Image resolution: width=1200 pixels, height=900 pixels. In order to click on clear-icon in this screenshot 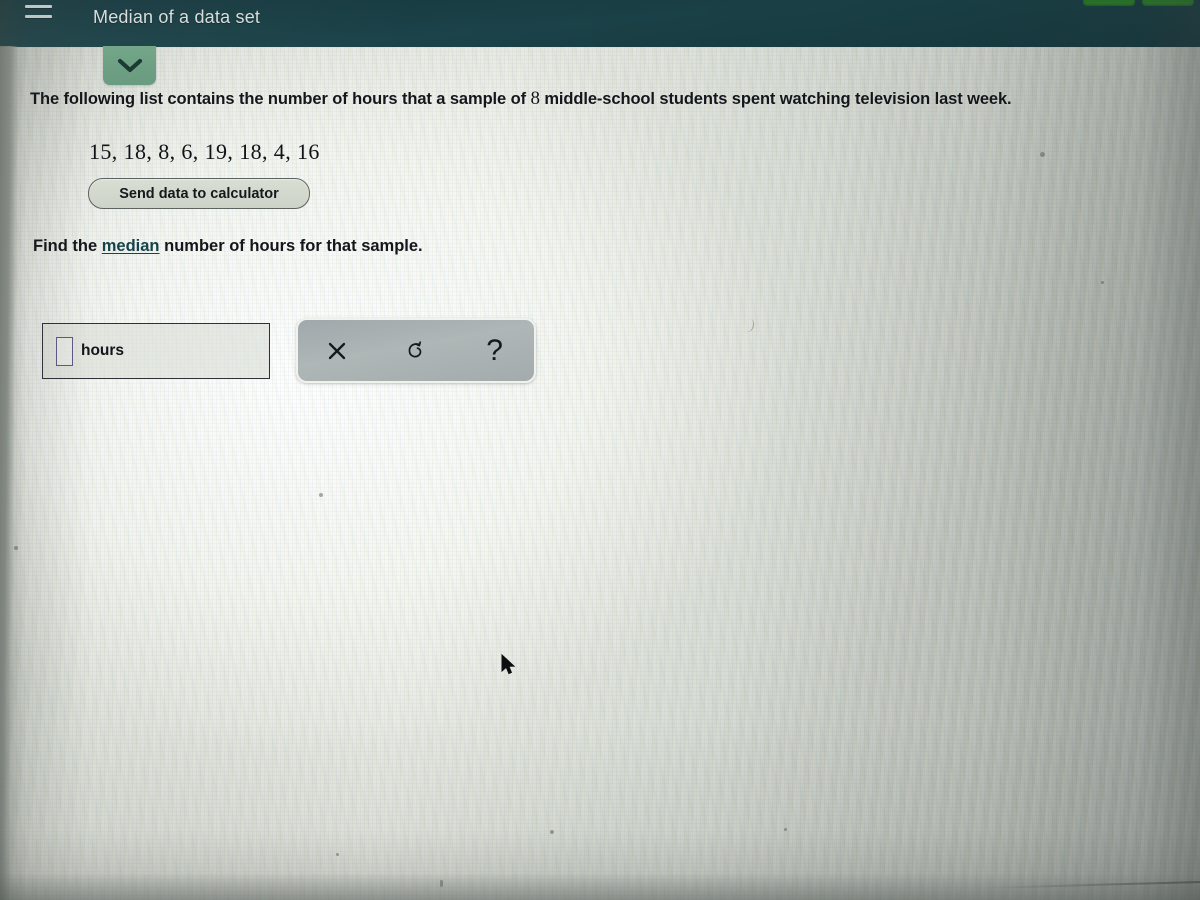, I will do `click(337, 351)`.